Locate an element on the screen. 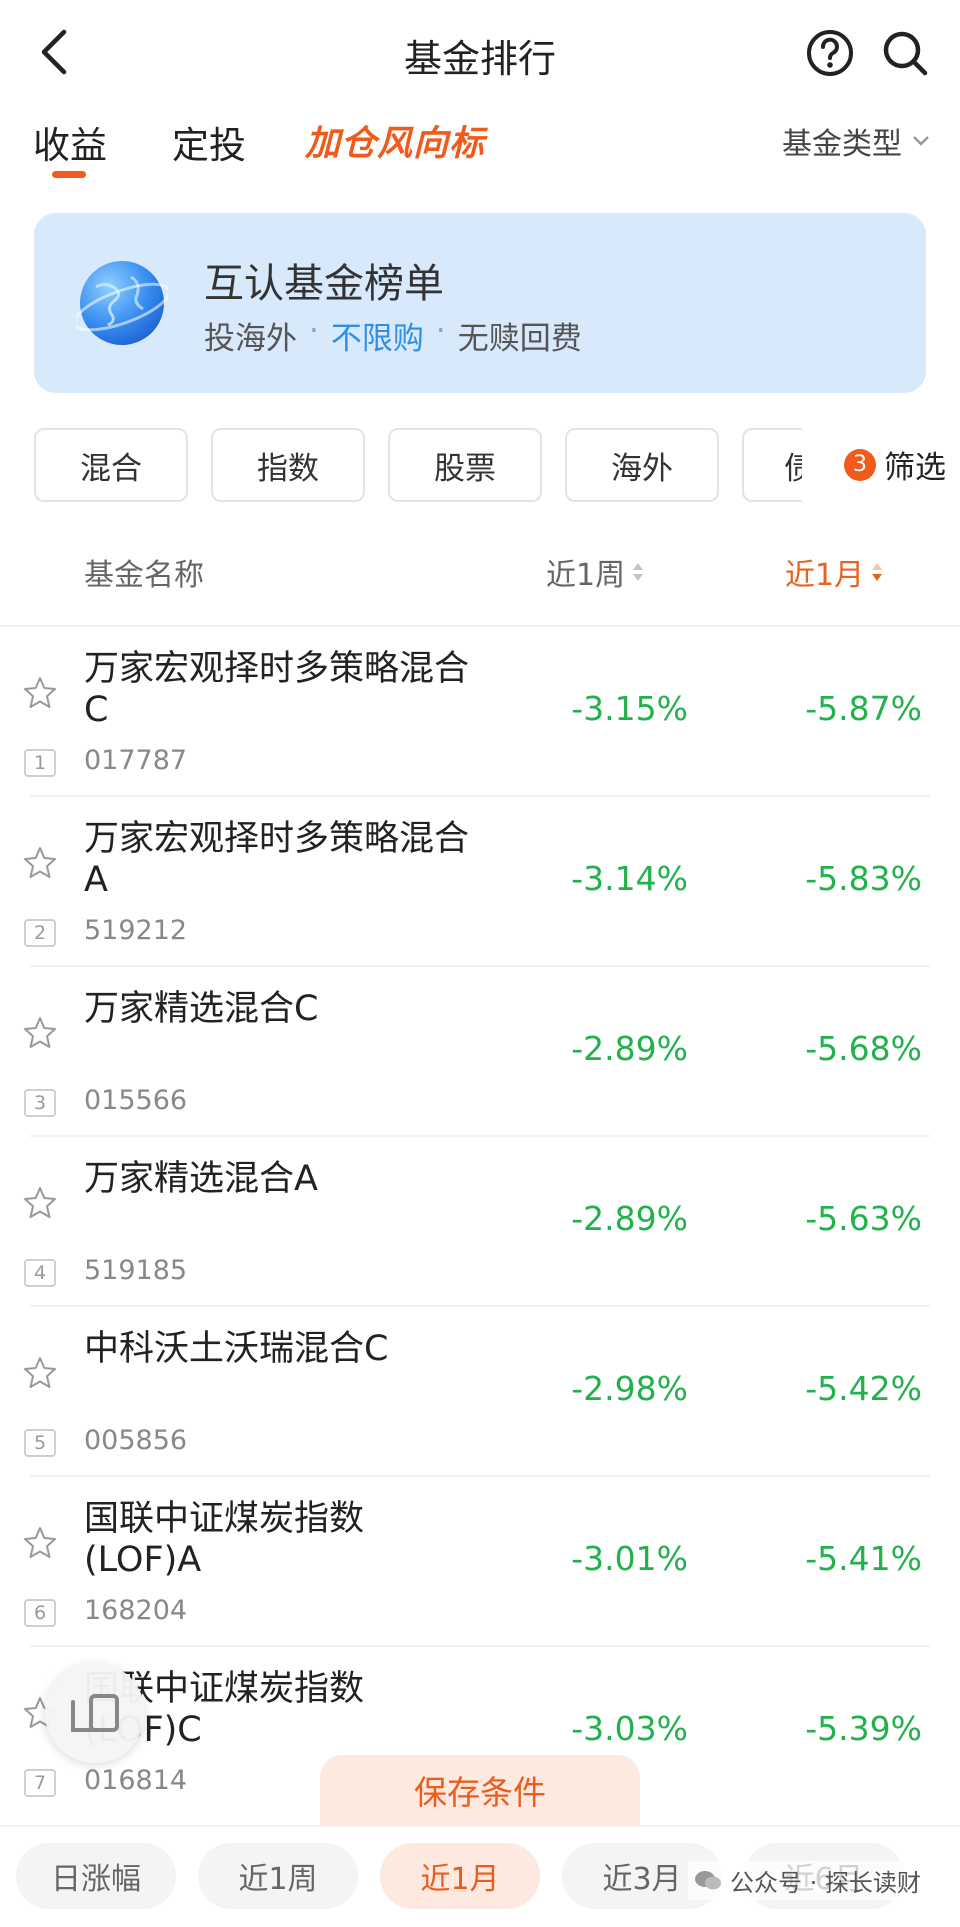  period-daily: 日涨幅 is located at coordinates (96, 1876).